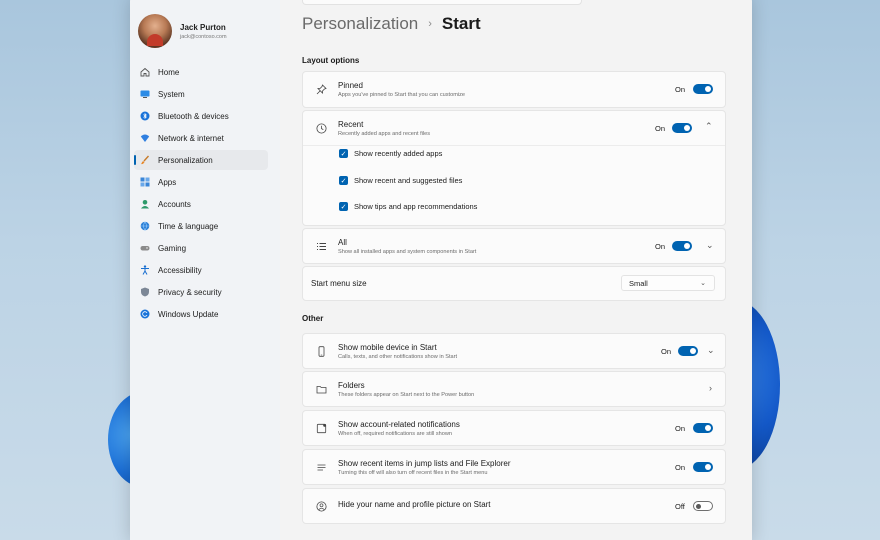  I want to click on sidebar-item-network: Network & internet, so click(201, 138).